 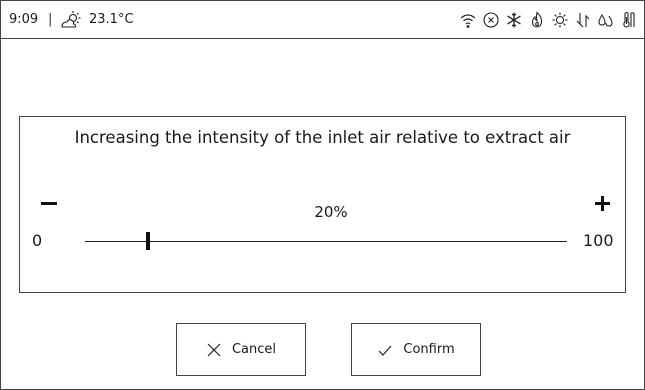 I want to click on intensity-slider-thumb, so click(x=147, y=241).